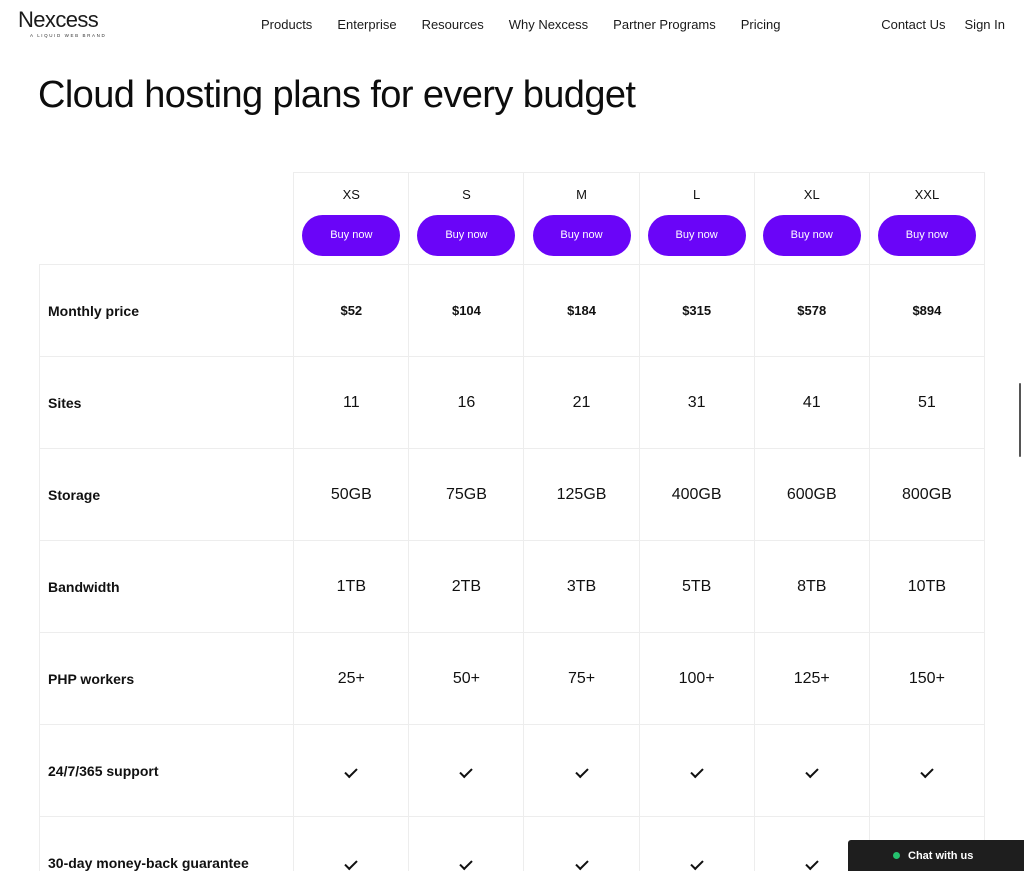 The height and width of the screenshot is (871, 1024). I want to click on utility-nav: Contact Us Sign In, so click(933, 24).